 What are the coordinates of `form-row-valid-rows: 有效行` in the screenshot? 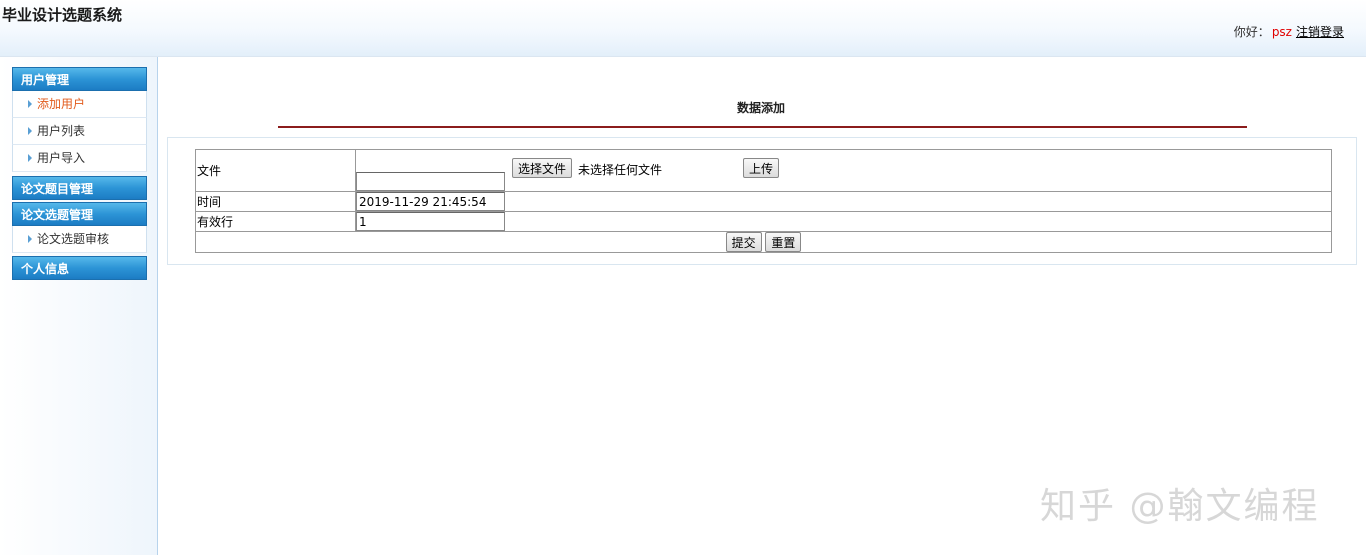 It's located at (763, 221).